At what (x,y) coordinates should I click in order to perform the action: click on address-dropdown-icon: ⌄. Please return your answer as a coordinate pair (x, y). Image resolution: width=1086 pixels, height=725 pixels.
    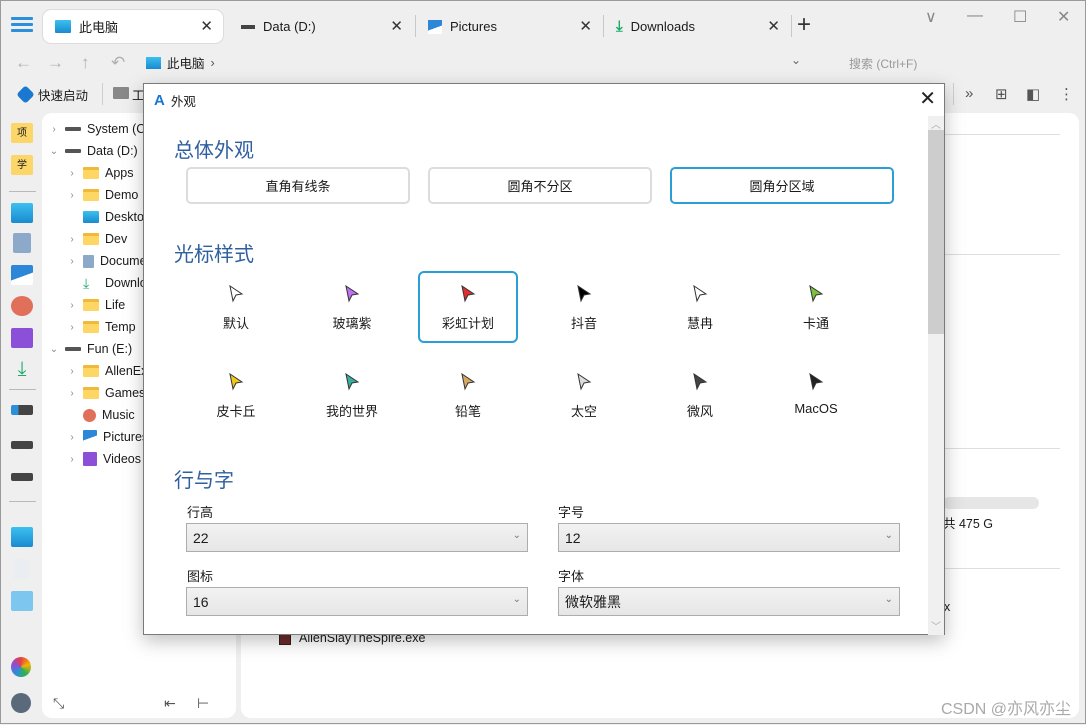
    Looking at the image, I should click on (796, 60).